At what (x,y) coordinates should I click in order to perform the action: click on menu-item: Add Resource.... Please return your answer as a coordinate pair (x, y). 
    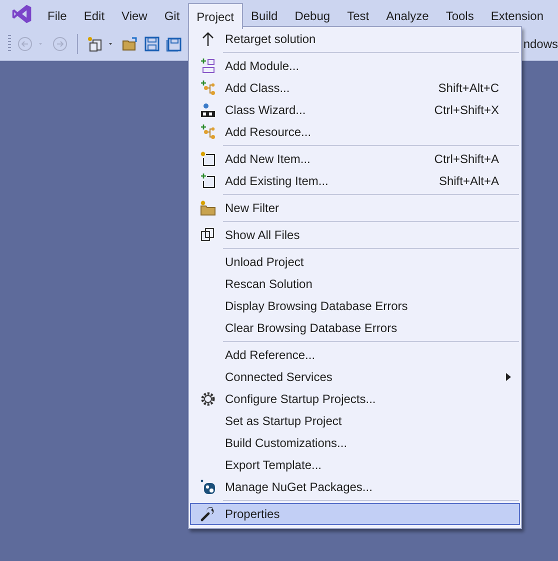
    Looking at the image, I should click on (355, 132).